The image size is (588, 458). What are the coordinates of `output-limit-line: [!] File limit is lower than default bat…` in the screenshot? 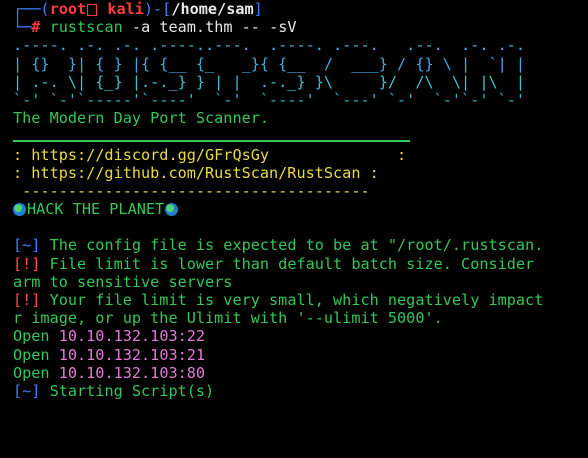 It's located at (300, 264).